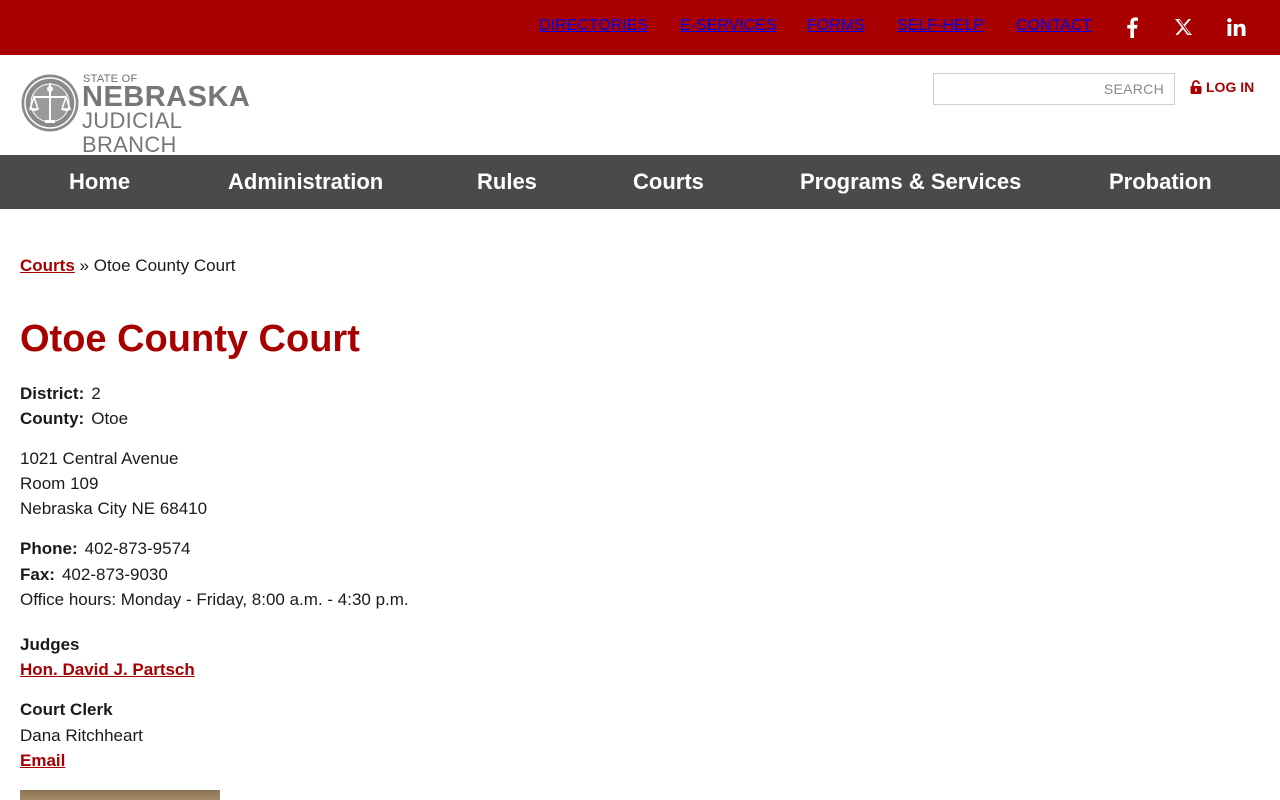 This screenshot has width=1280, height=800. Describe the element at coordinates (593, 26) in the screenshot. I see `directories-link: DIRECTORIES` at that location.